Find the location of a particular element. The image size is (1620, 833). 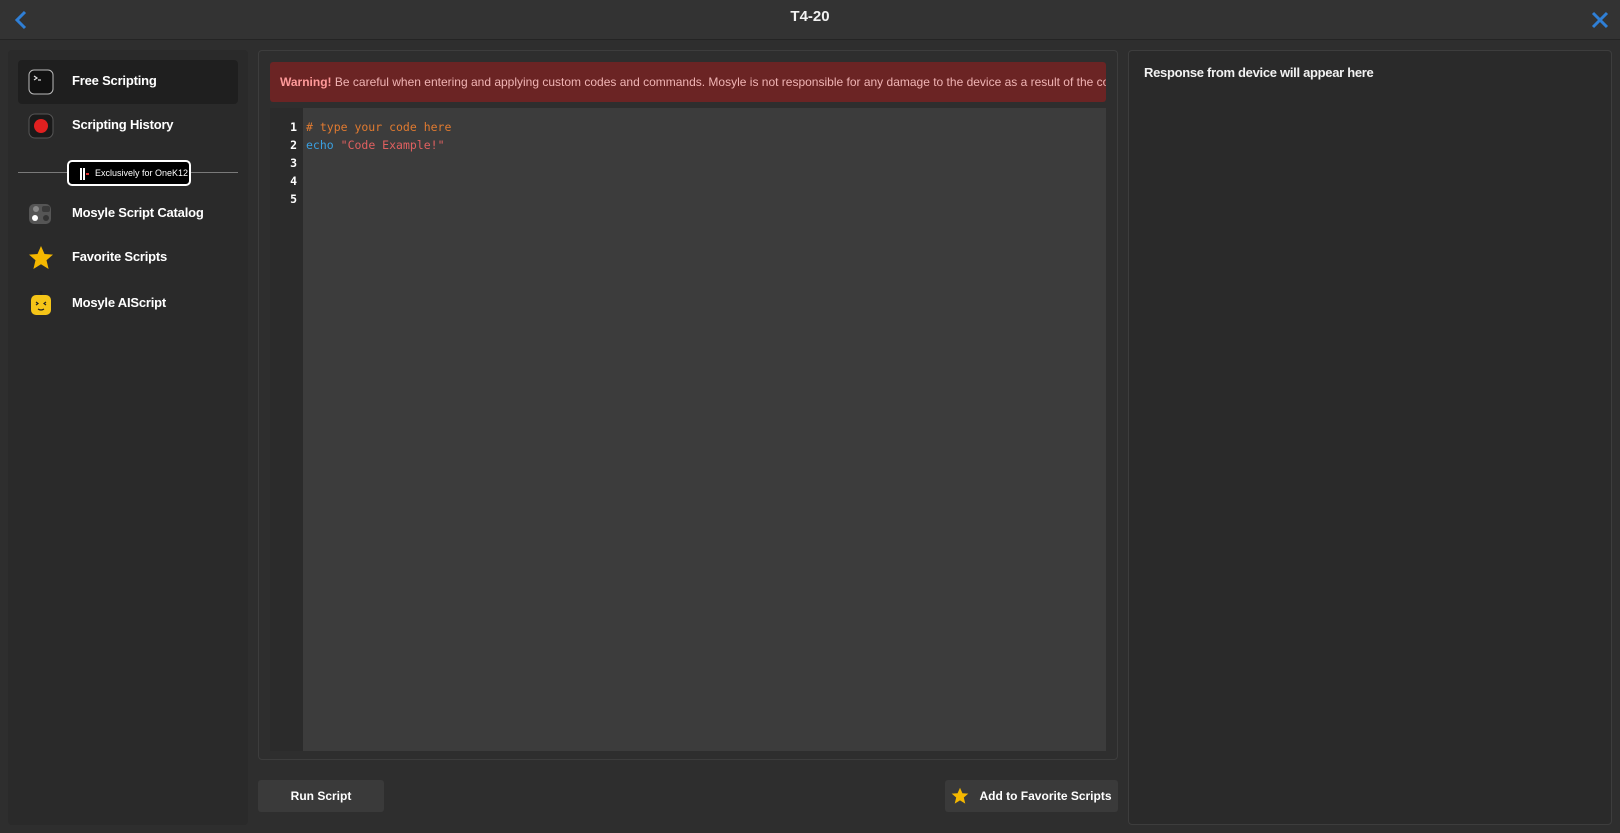

sidebar-item-free-scripting: Free Scripting is located at coordinates (128, 82).